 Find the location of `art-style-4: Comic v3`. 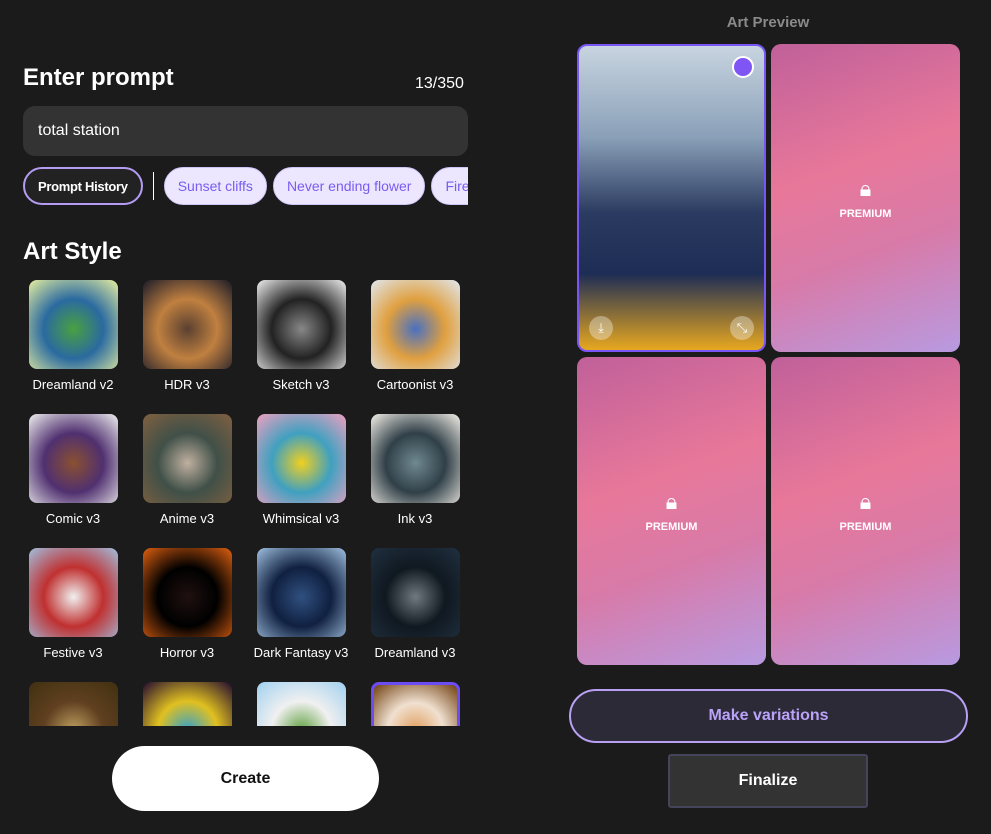

art-style-4: Comic v3 is located at coordinates (74, 470).